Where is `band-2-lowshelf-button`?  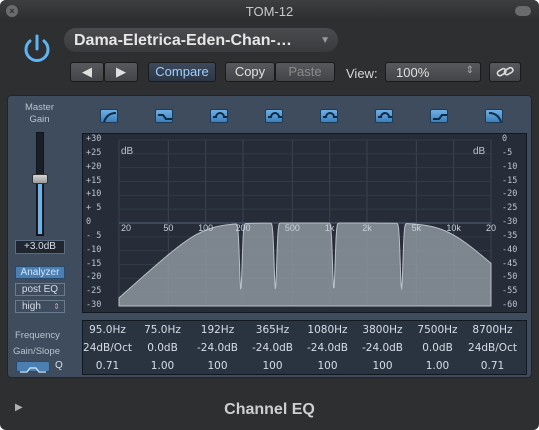 band-2-lowshelf-button is located at coordinates (164, 116).